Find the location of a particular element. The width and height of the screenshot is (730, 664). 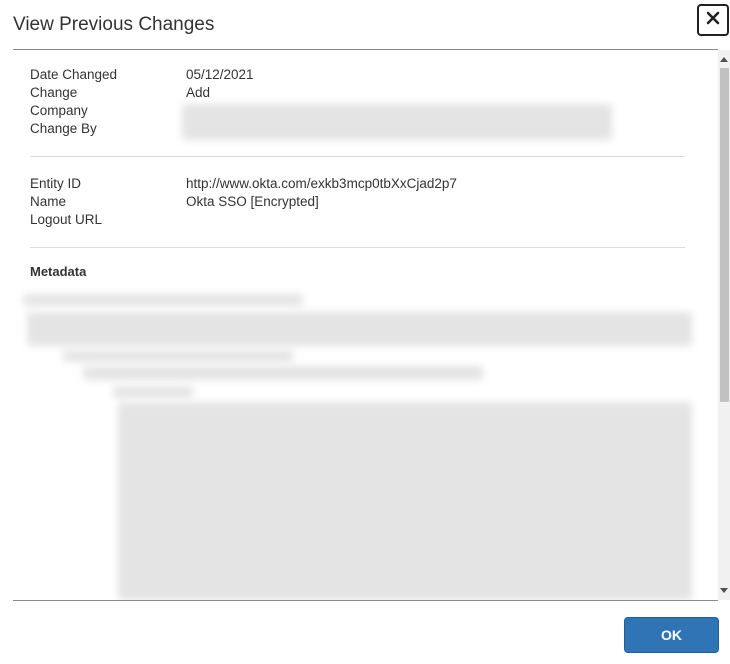

close-button is located at coordinates (713, 20).